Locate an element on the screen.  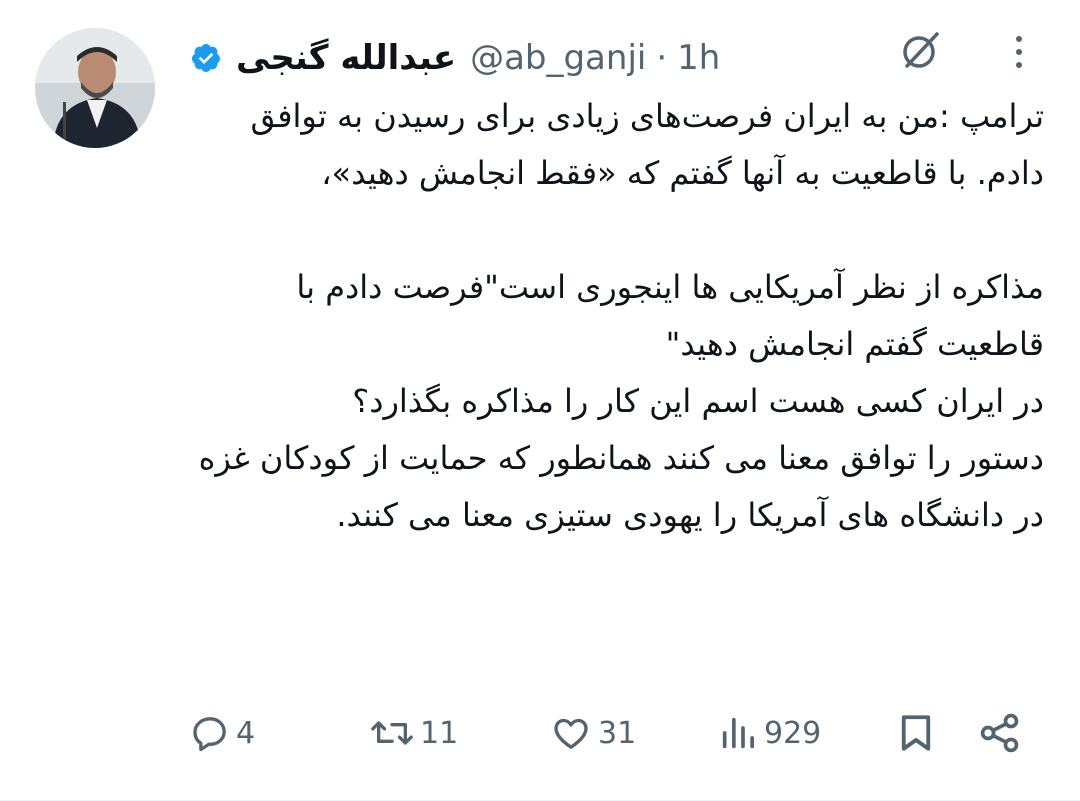
tweet-actions: 4 11 31 929 is located at coordinates (540, 733).